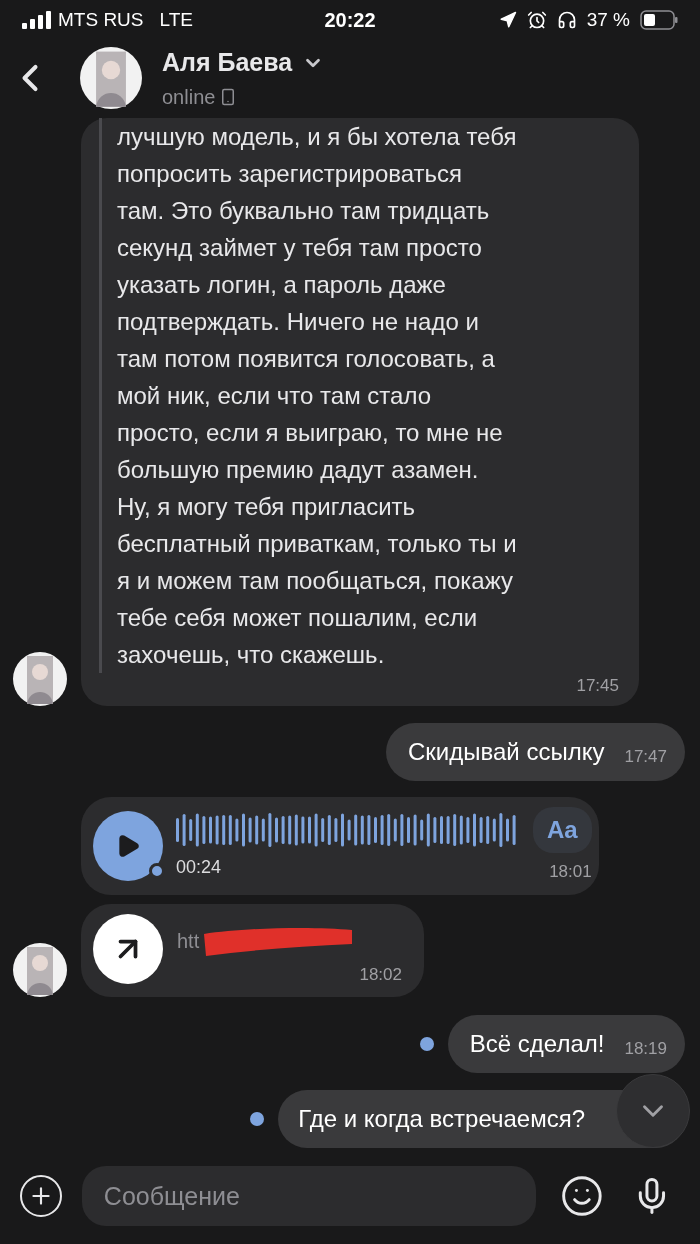 The image size is (700, 1244). Describe the element at coordinates (645, 756) in the screenshot. I see `message-time: 17:47` at that location.